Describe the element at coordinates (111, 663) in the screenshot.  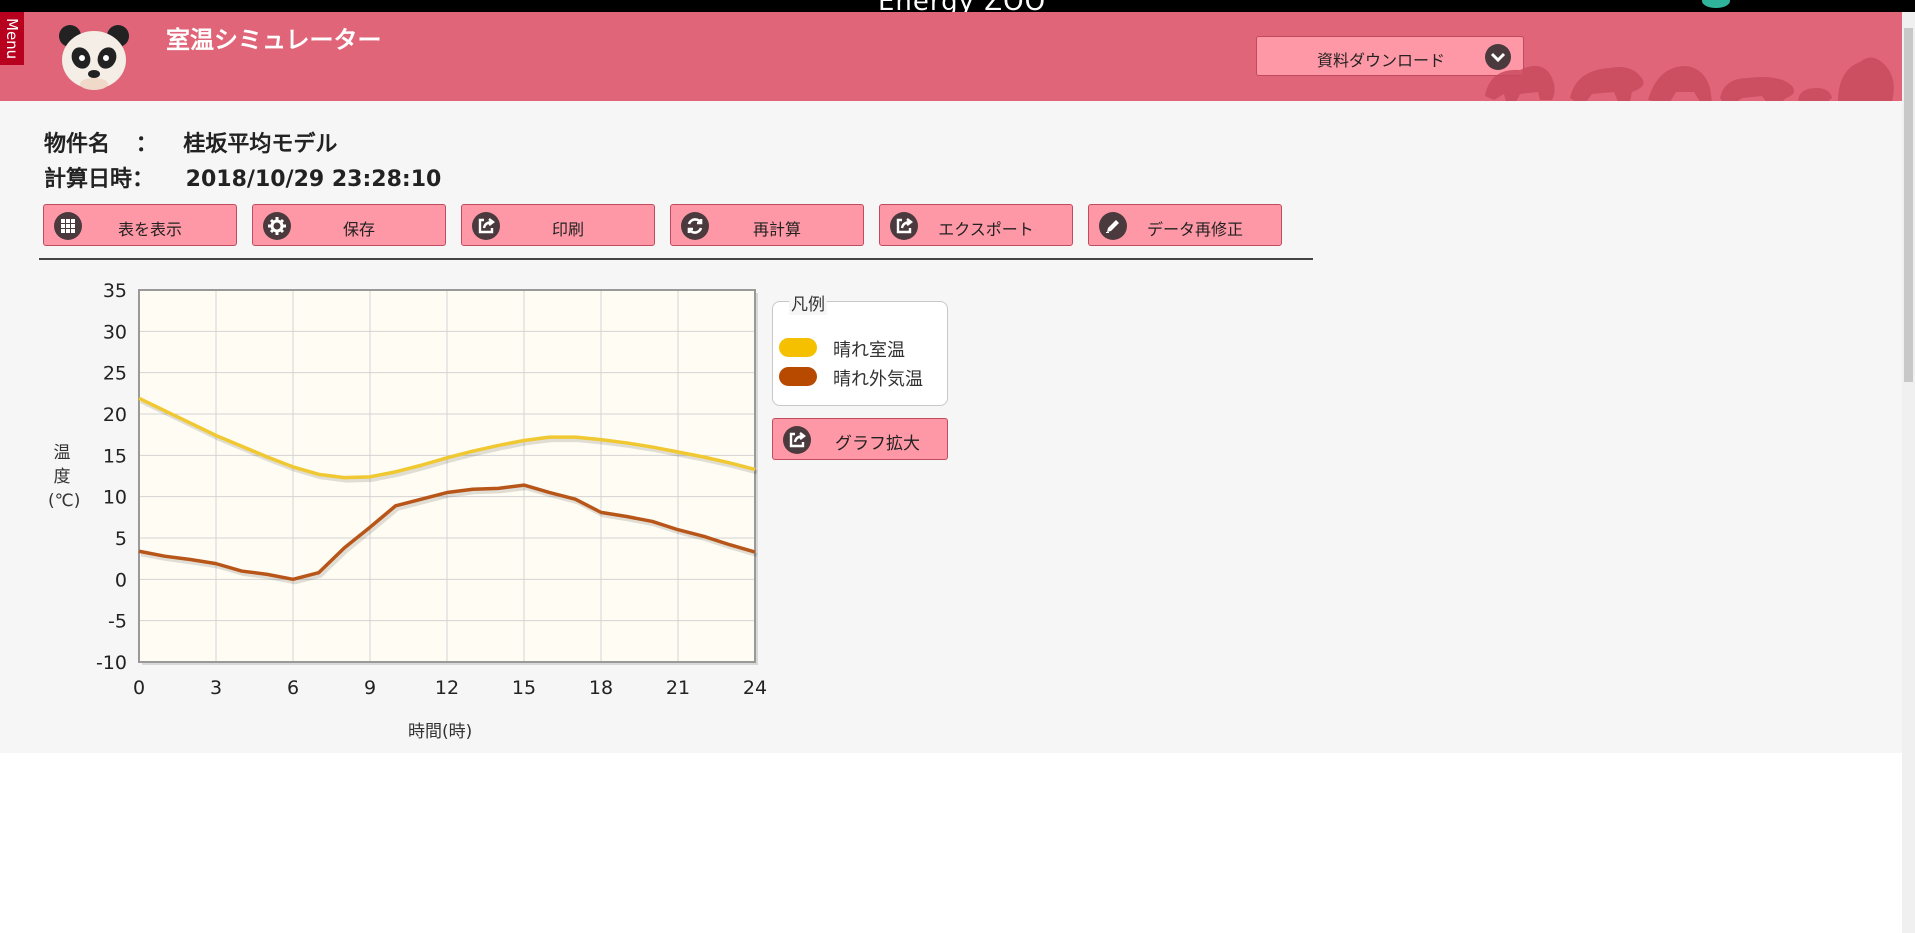
I see `y-tick-label: -10` at that location.